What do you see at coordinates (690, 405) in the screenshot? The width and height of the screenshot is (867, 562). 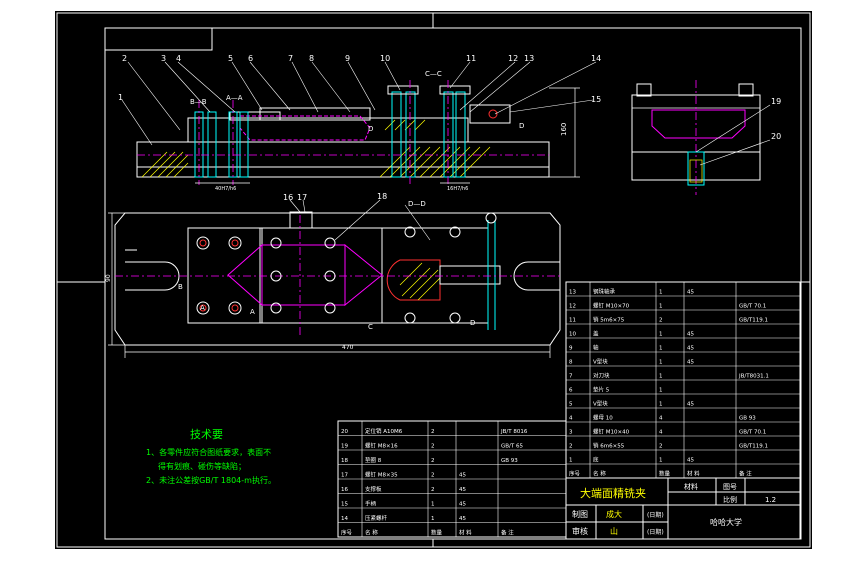 I see `parts-right-row-5-mat: 45` at bounding box center [690, 405].